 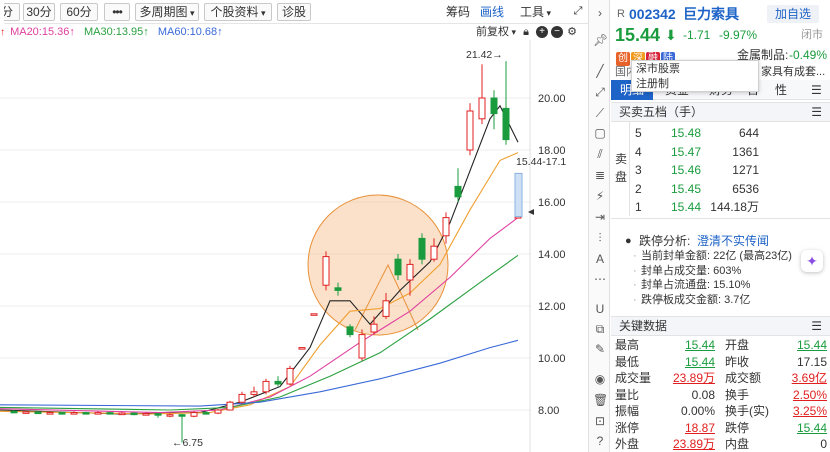 I want to click on key-label: 昨收, so click(x=737, y=361).